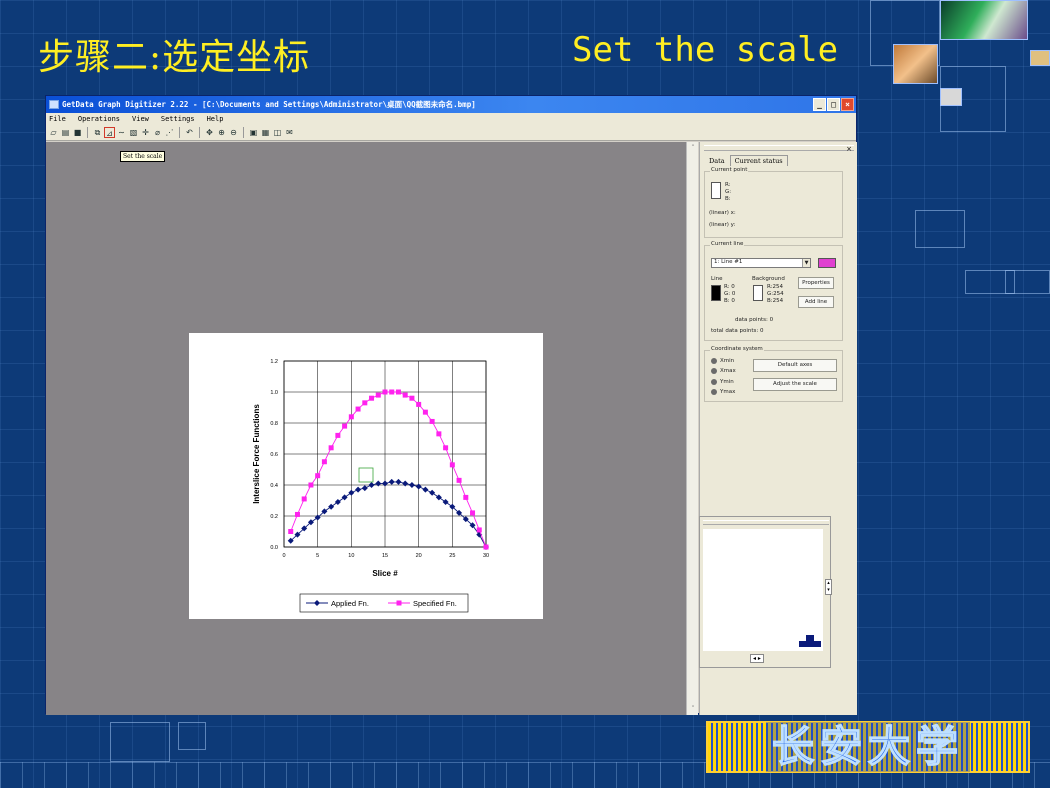 This screenshot has height=788, width=1050. I want to click on auto-trace-icon: ∼, so click(121, 132).